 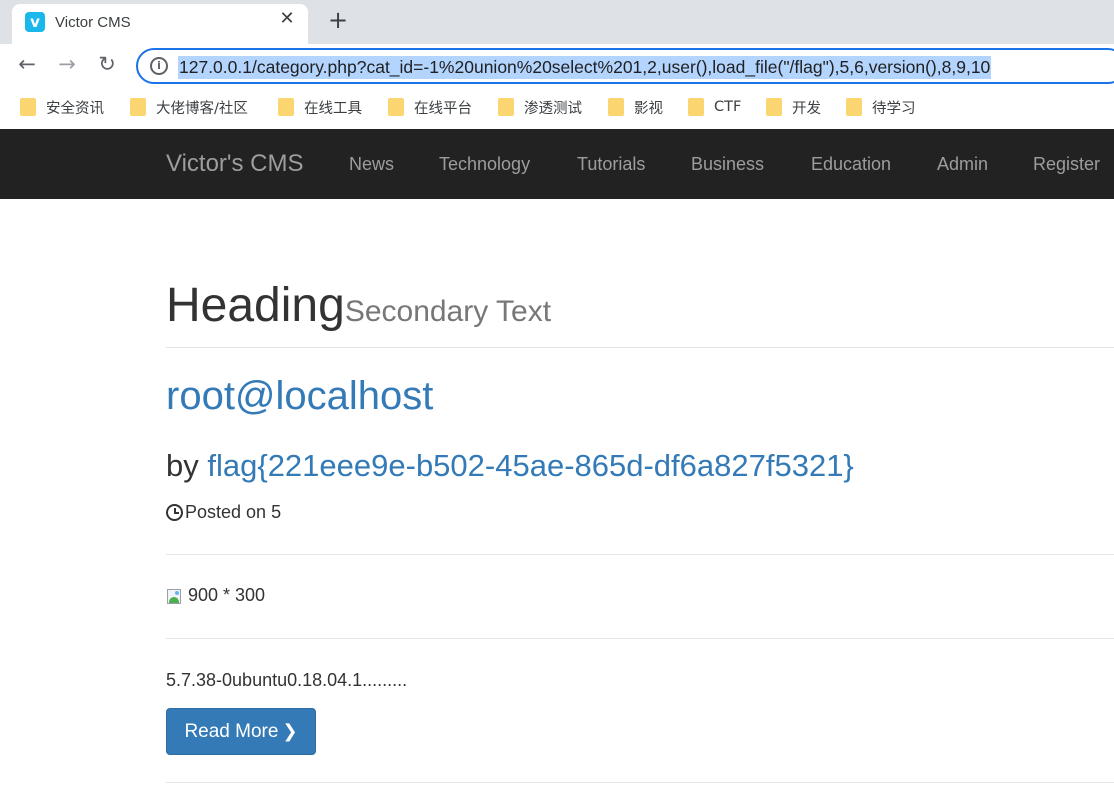 What do you see at coordinates (231, 731) in the screenshot?
I see `read-more-label: Read More` at bounding box center [231, 731].